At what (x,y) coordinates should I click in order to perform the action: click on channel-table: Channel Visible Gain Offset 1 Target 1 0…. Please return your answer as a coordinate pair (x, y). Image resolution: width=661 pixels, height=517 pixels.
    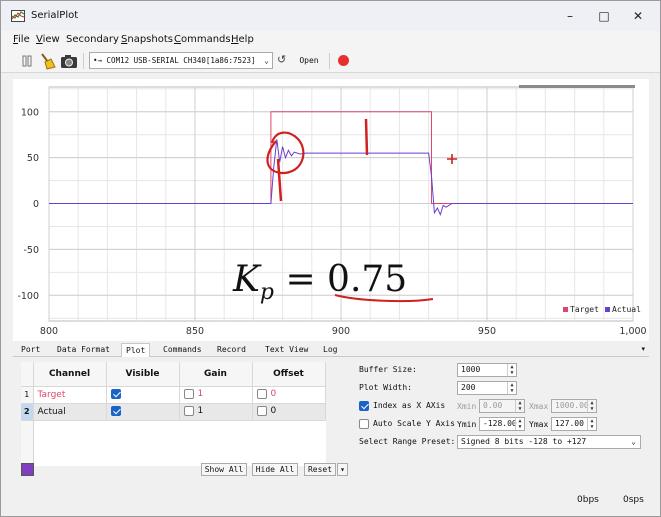
    Looking at the image, I should click on (173, 414).